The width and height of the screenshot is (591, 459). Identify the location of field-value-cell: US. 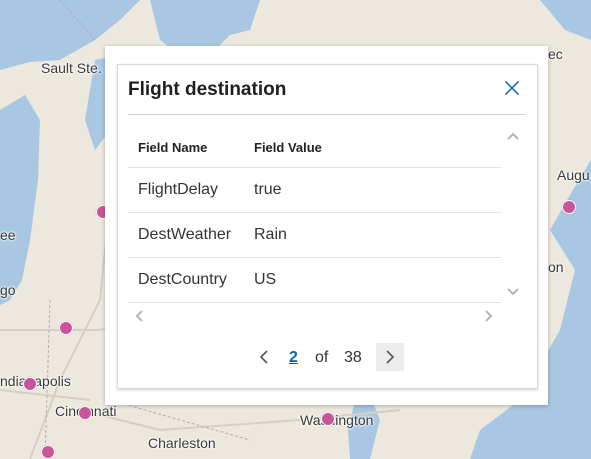
(372, 280).